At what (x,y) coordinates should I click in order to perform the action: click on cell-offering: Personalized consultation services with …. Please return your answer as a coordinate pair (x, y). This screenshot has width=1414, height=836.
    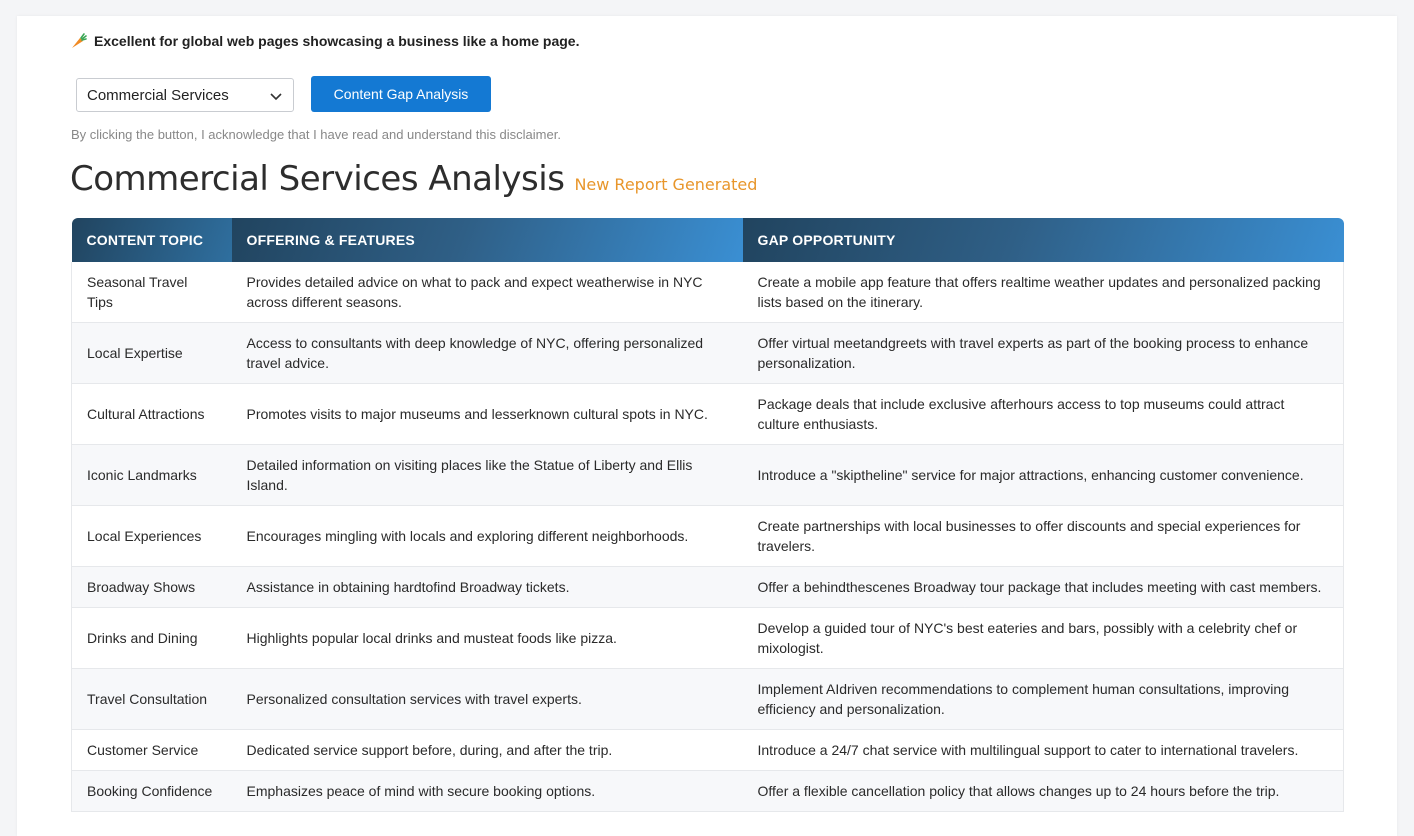
    Looking at the image, I should click on (487, 699).